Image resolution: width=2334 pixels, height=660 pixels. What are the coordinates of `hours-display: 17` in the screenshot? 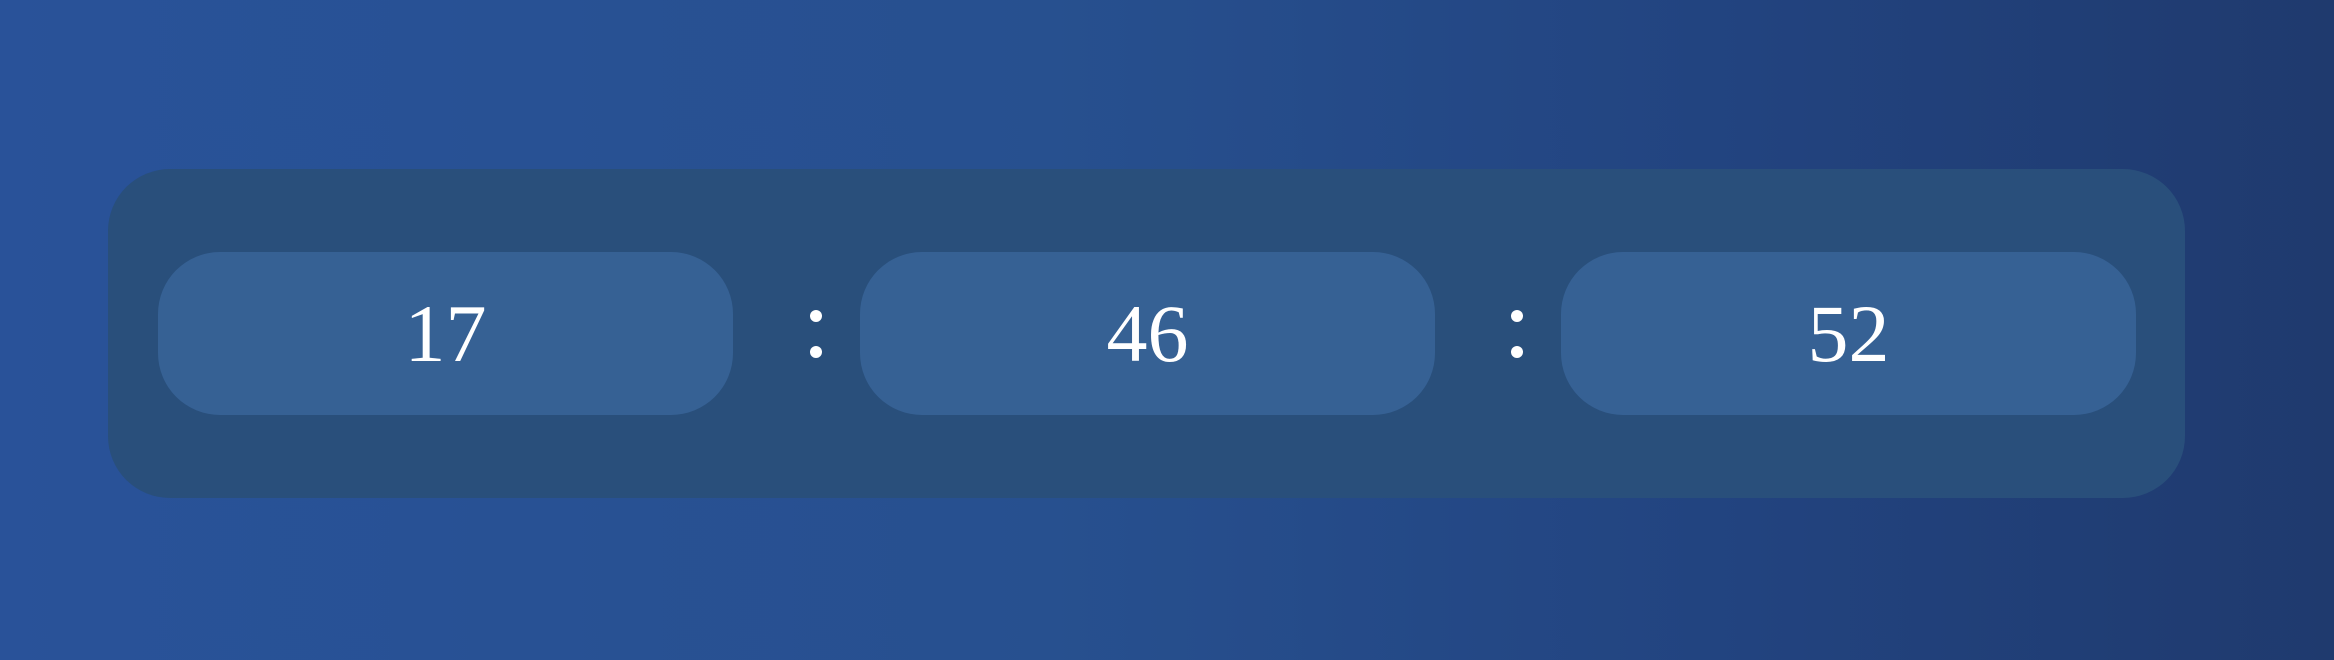 It's located at (445, 333).